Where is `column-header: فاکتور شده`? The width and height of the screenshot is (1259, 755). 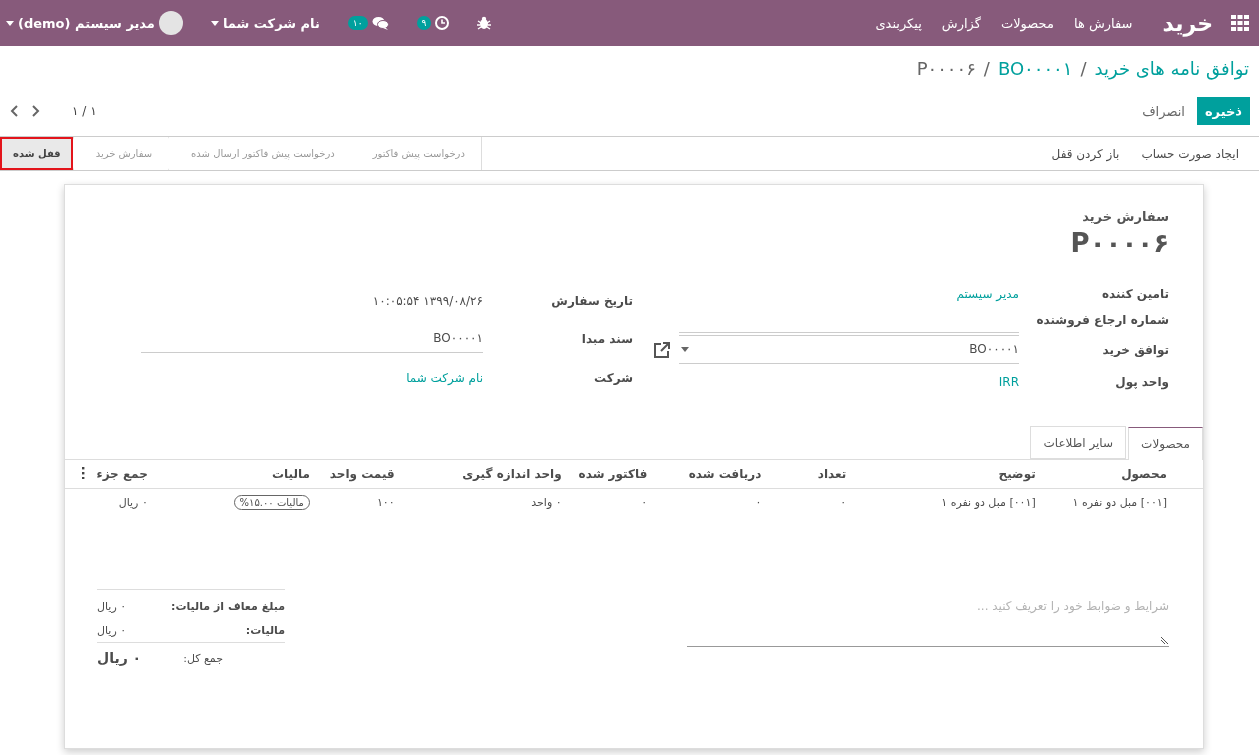 column-header: فاکتور شده is located at coordinates (610, 474).